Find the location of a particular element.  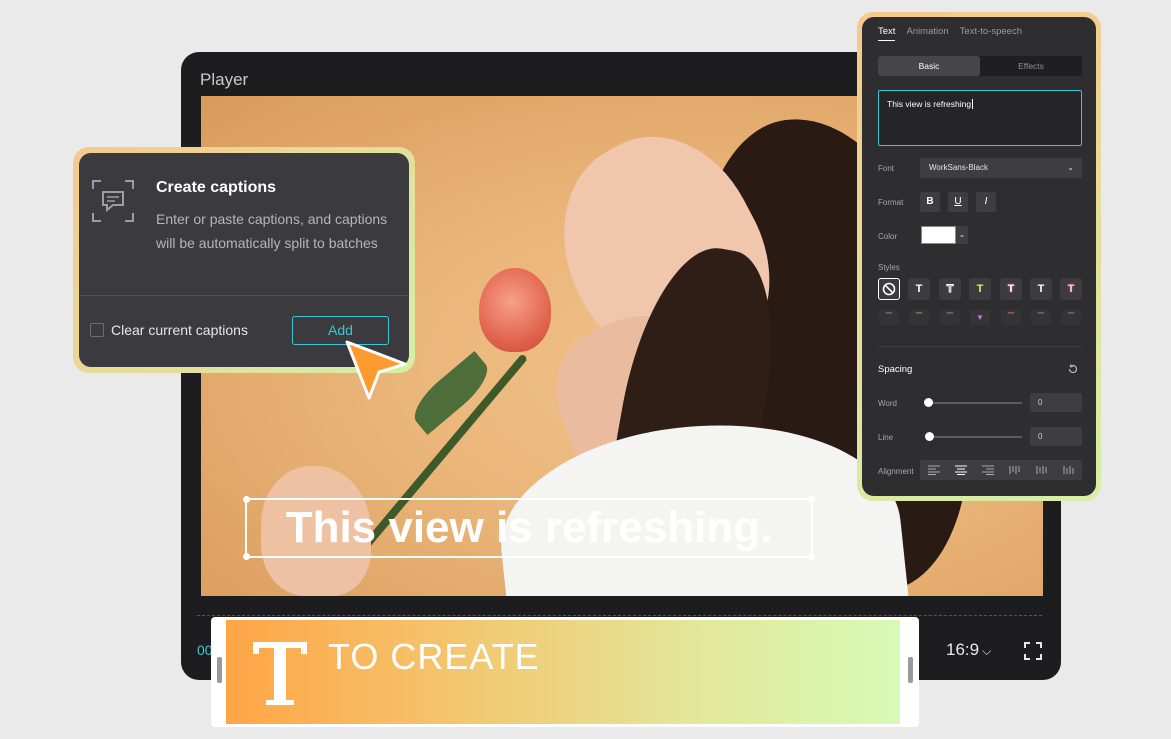

font-select: WorkSans-Black ⌄ is located at coordinates (1001, 168).